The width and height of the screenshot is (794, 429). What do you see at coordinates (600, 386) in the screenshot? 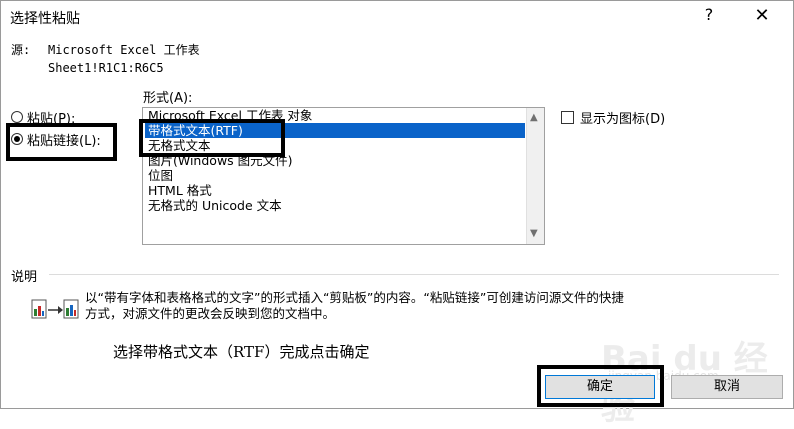
I see `highlight-box-ok` at bounding box center [600, 386].